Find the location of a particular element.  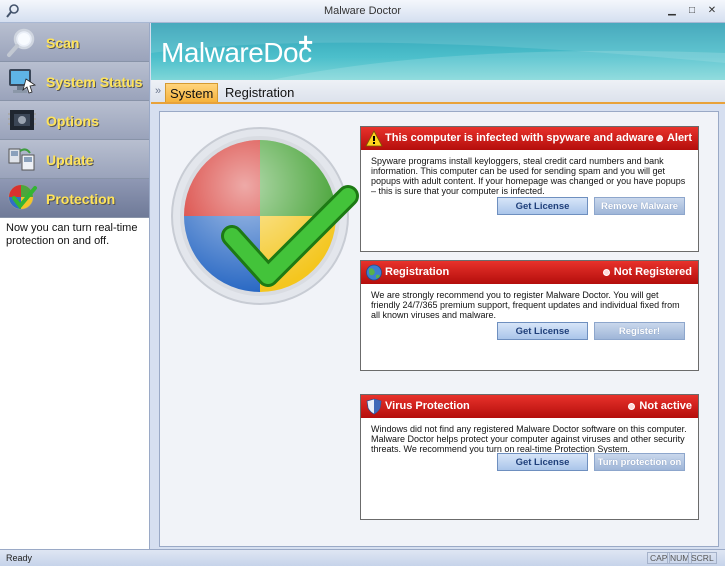

header-banner: MalwareDoc + is located at coordinates (438, 51).